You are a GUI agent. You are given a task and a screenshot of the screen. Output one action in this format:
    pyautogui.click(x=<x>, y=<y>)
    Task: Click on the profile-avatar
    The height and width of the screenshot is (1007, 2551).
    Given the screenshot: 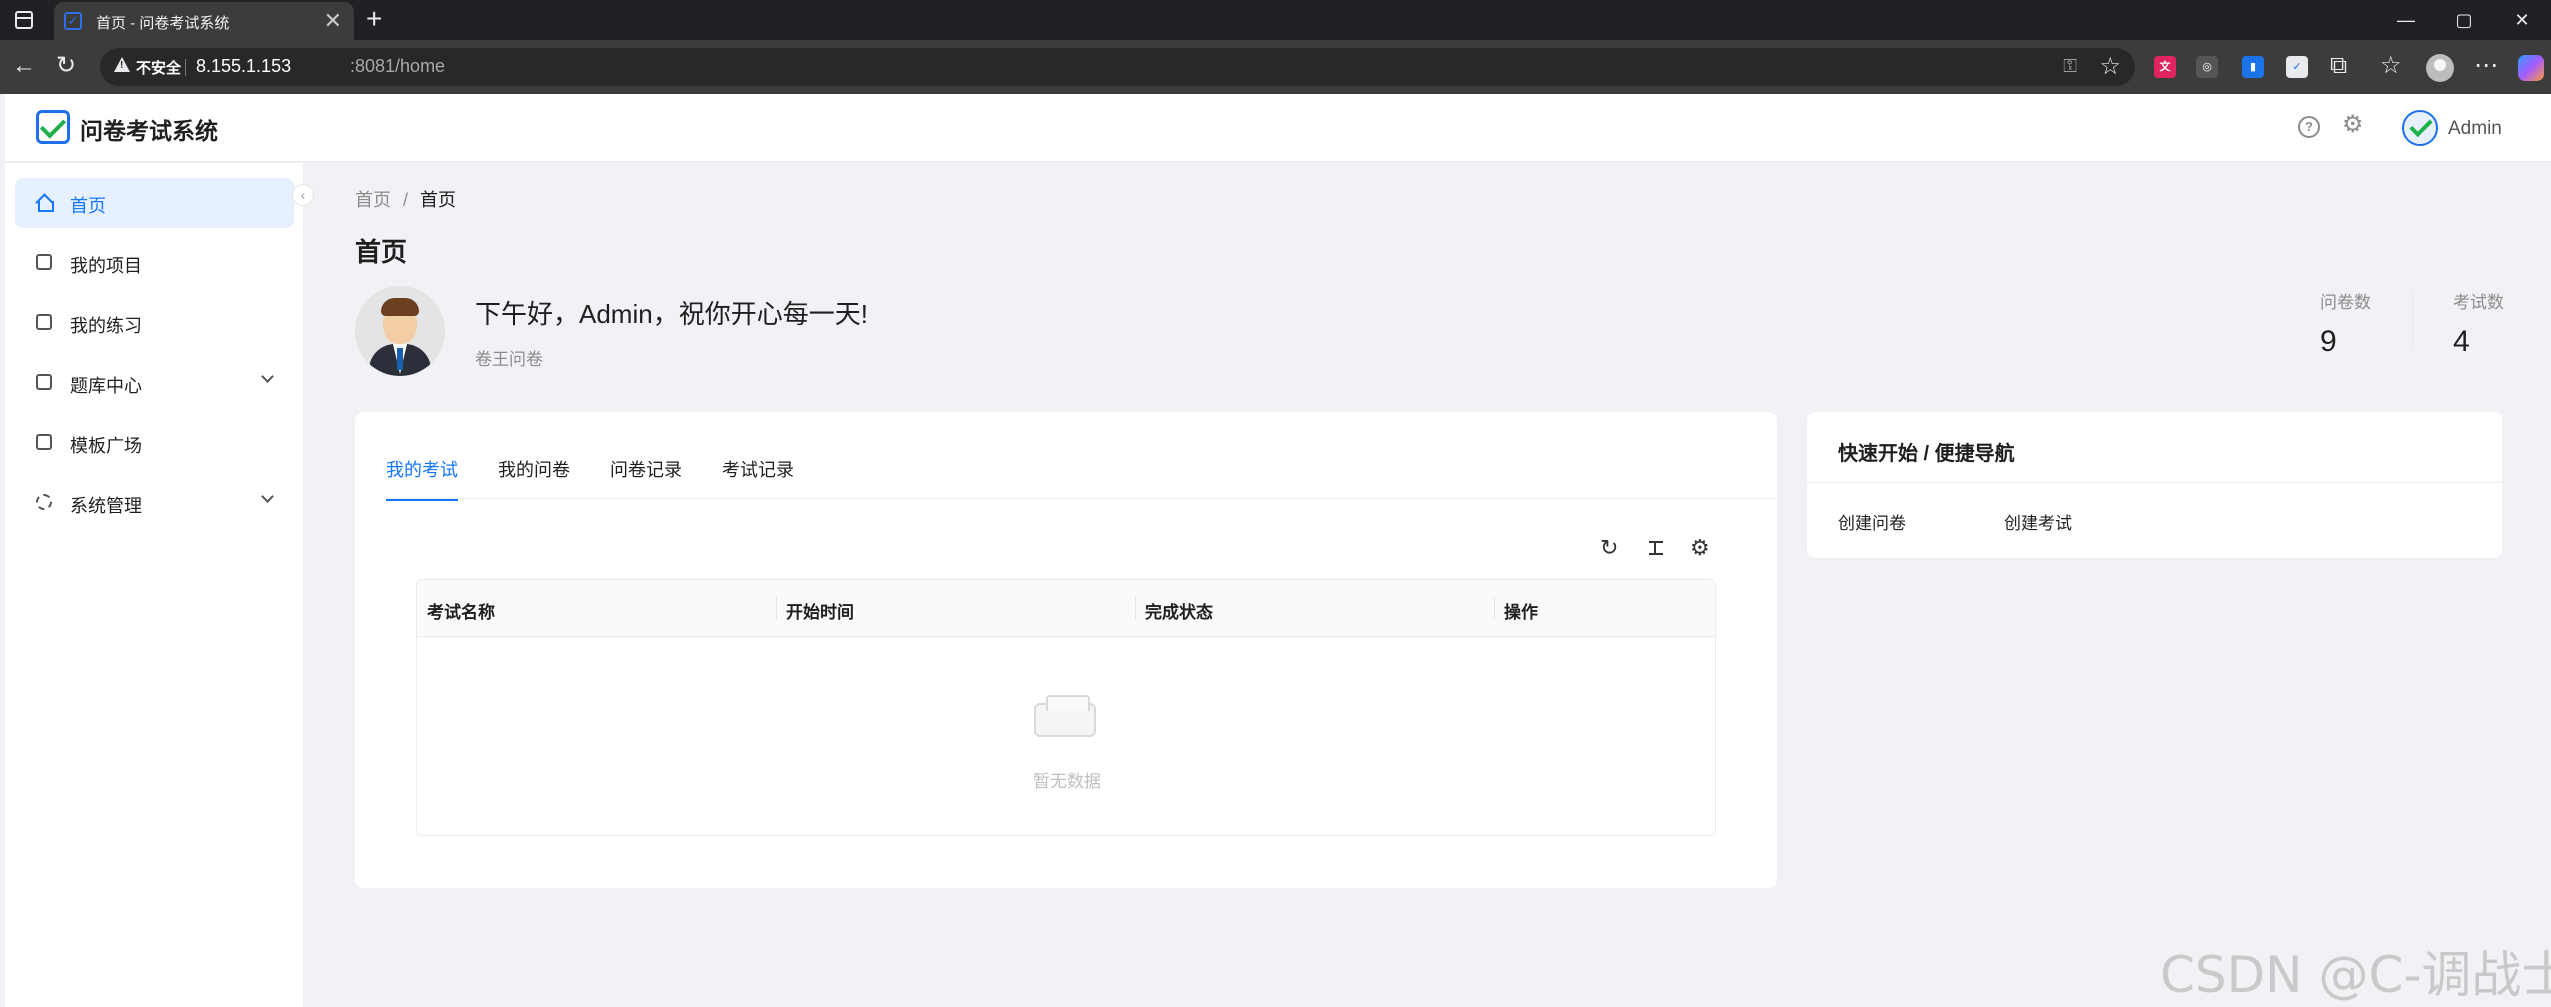 What is the action you would take?
    pyautogui.click(x=2440, y=68)
    